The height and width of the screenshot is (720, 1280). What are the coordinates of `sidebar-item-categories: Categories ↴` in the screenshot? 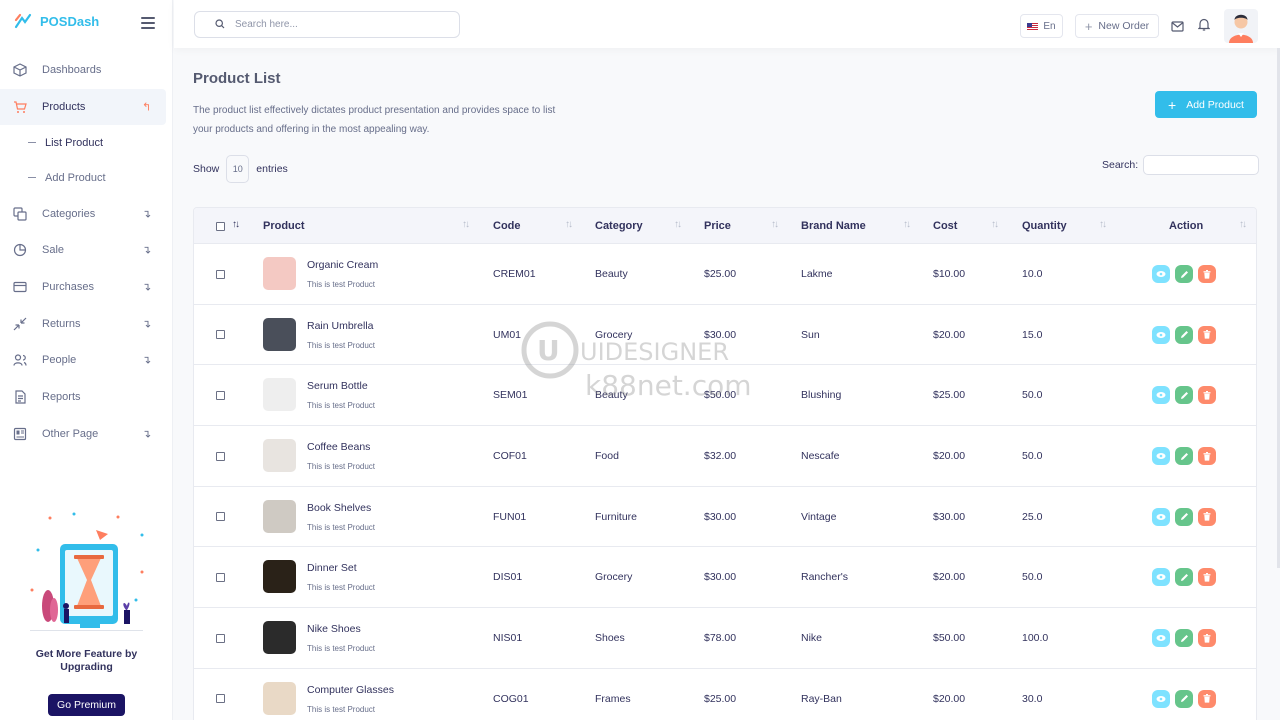 It's located at (86, 213).